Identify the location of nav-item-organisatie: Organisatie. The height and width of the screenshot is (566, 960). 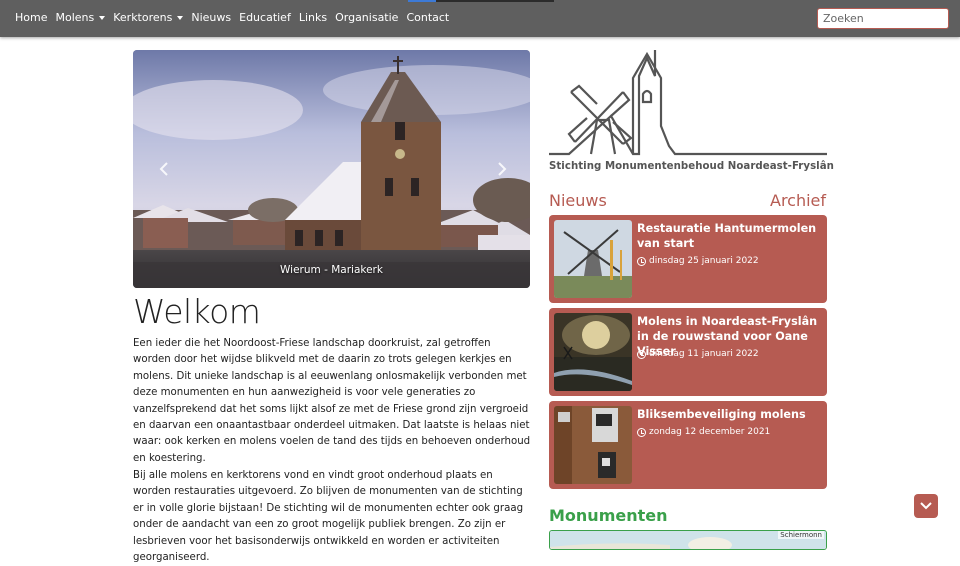
(366, 17).